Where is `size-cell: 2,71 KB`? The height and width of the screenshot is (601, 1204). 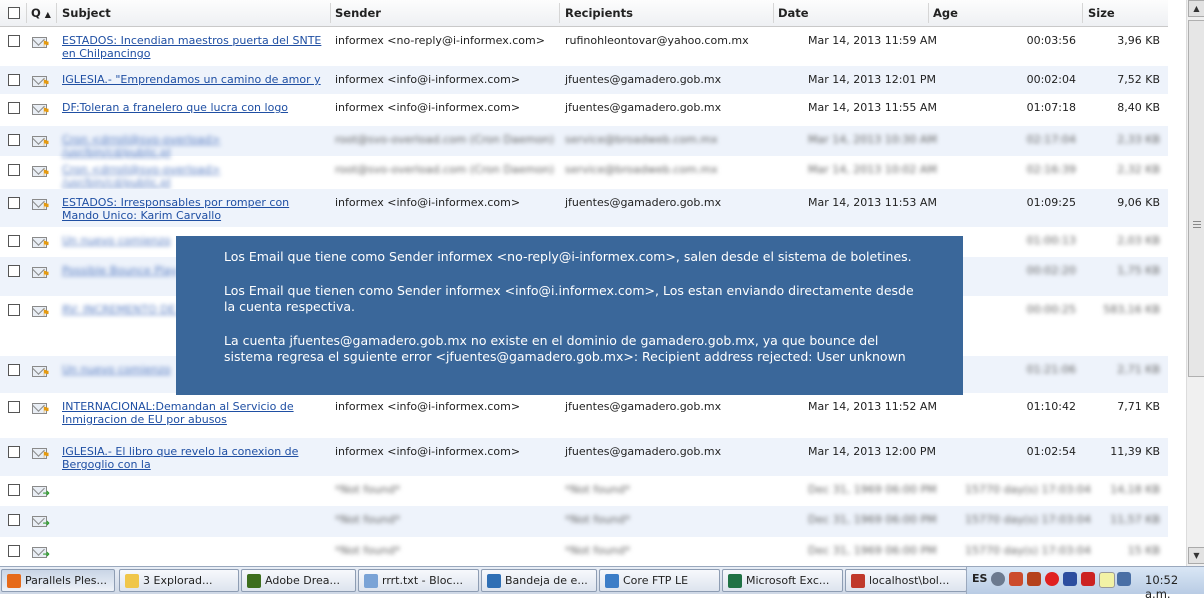 size-cell: 2,71 KB is located at coordinates (1138, 369).